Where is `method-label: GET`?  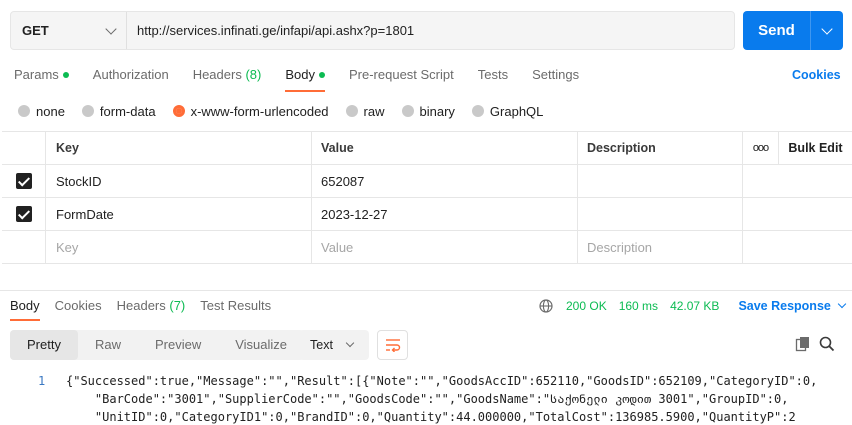
method-label: GET is located at coordinates (35, 30).